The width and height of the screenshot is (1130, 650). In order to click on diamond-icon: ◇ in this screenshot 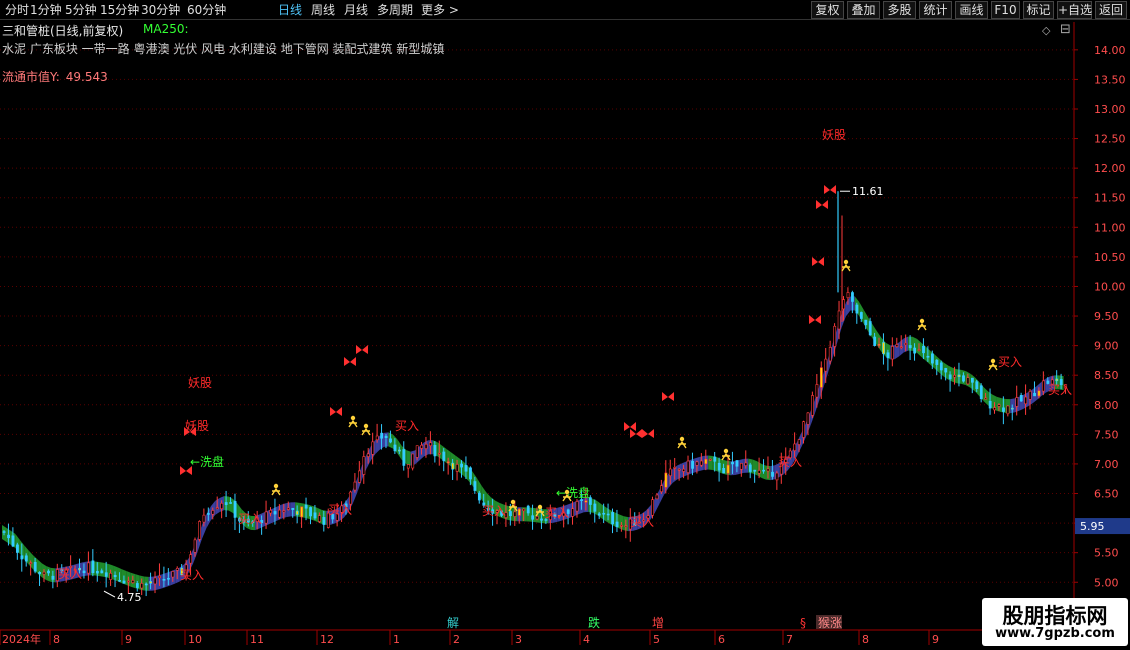, I will do `click(1046, 30)`.